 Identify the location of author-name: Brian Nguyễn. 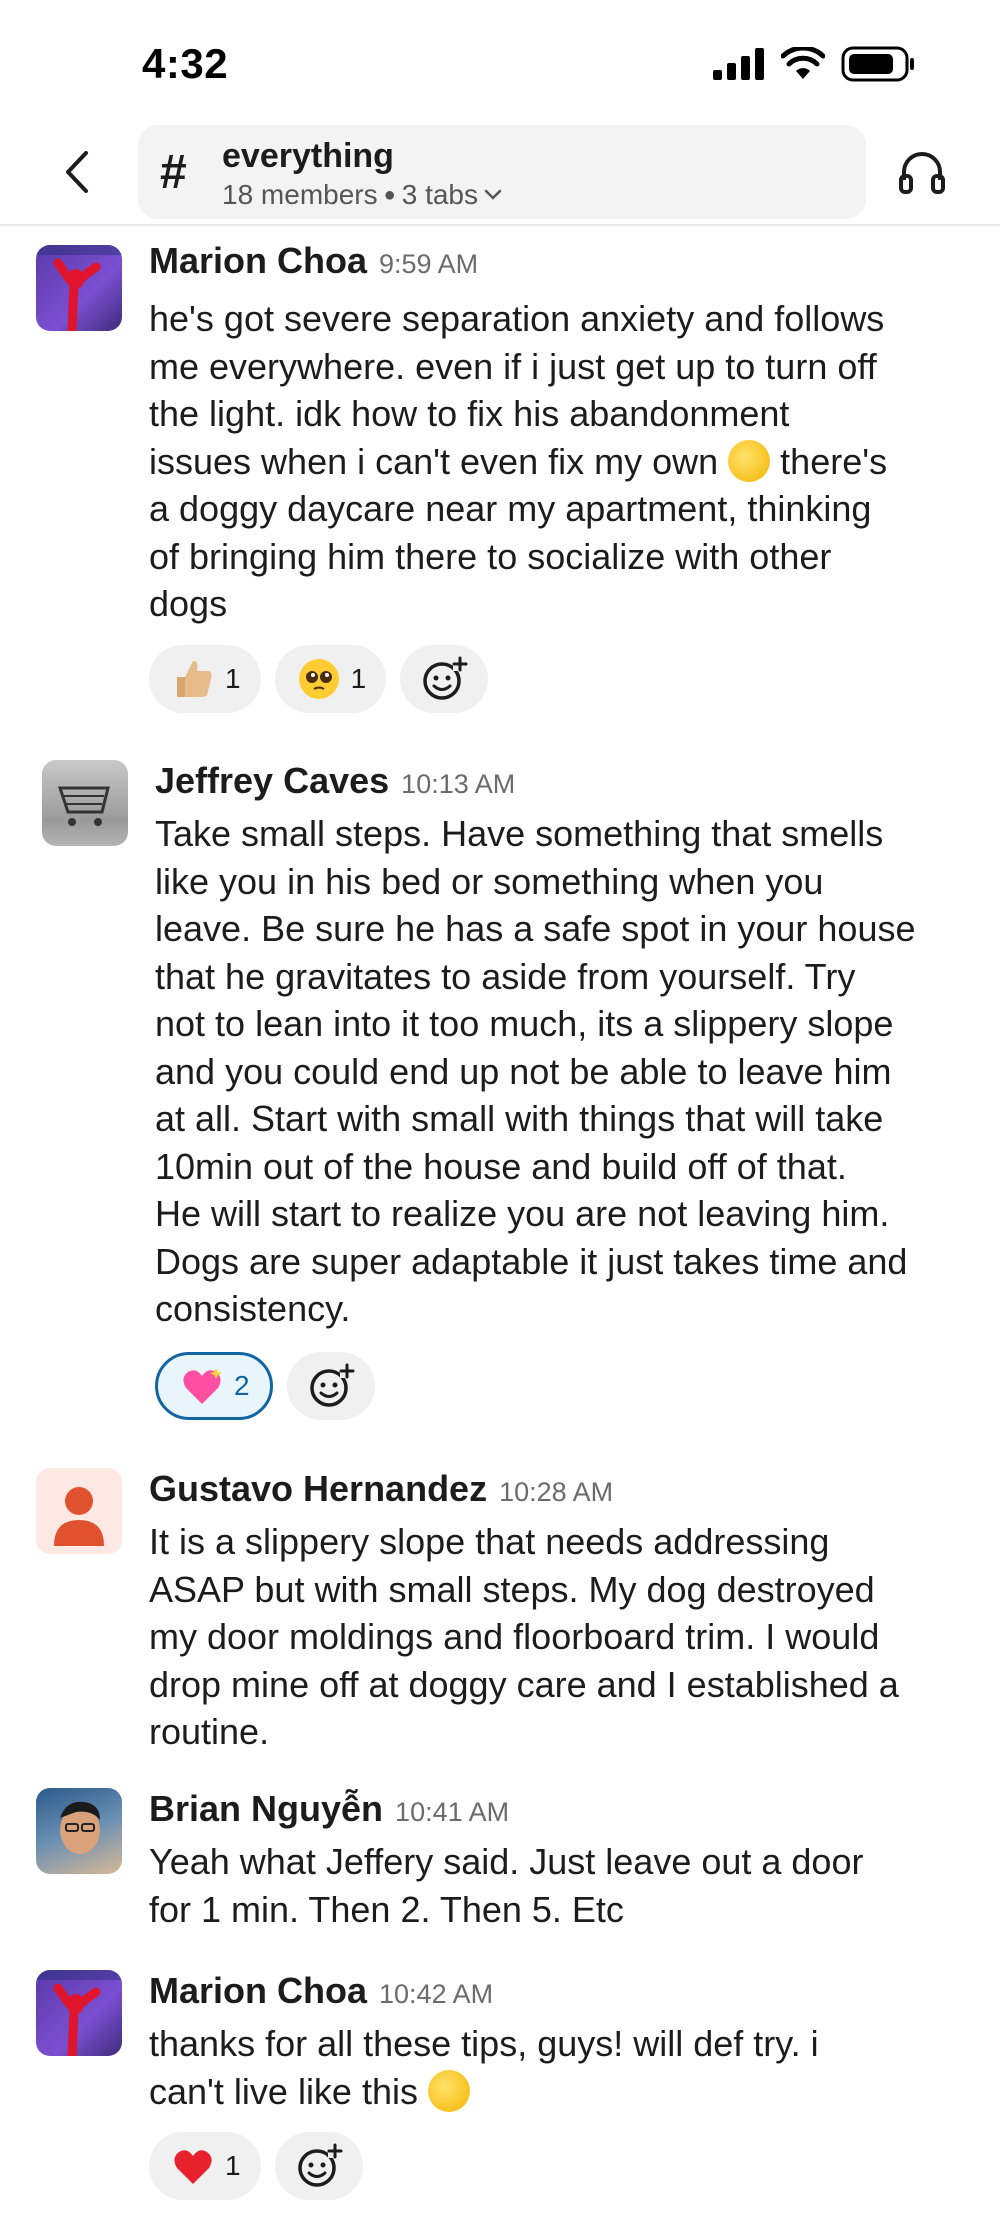
(266, 1809).